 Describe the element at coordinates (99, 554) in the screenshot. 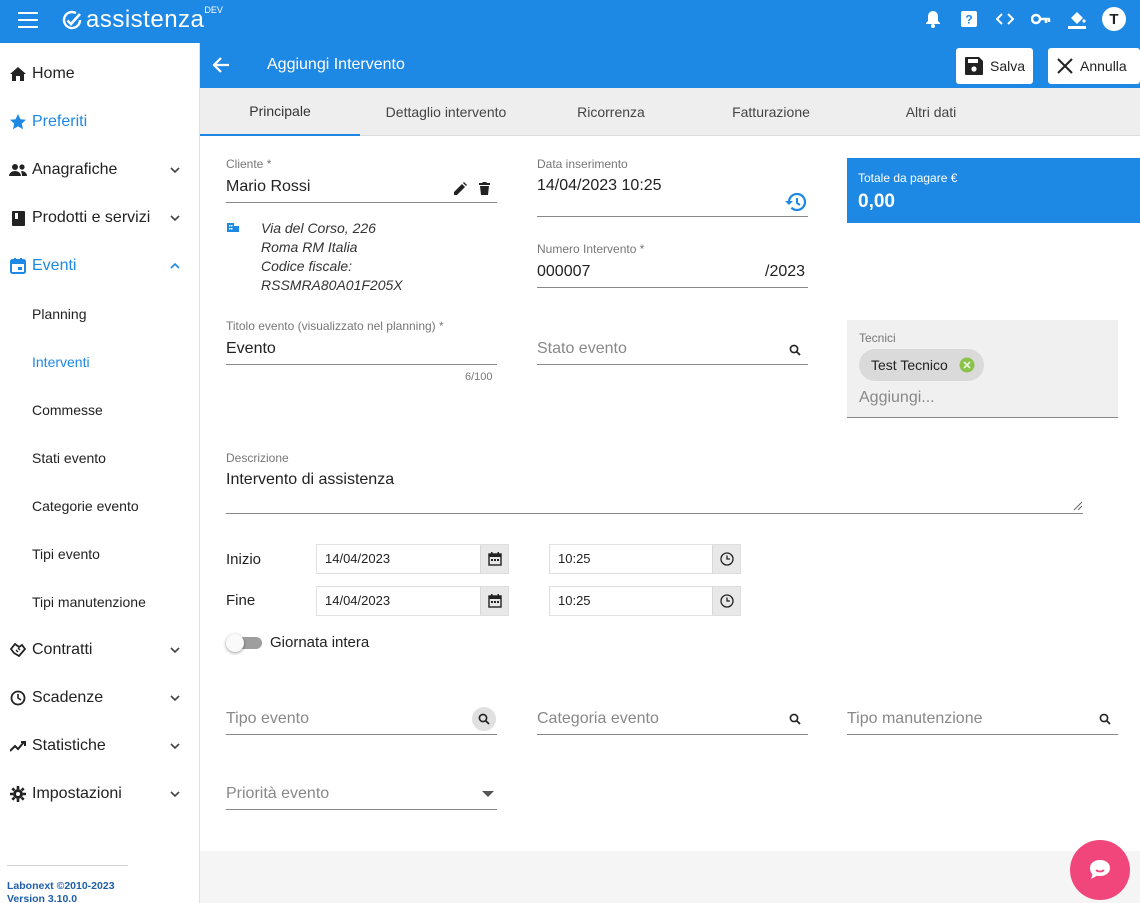

I see `sidebar-item-tipi-evento: Tipi evento` at that location.